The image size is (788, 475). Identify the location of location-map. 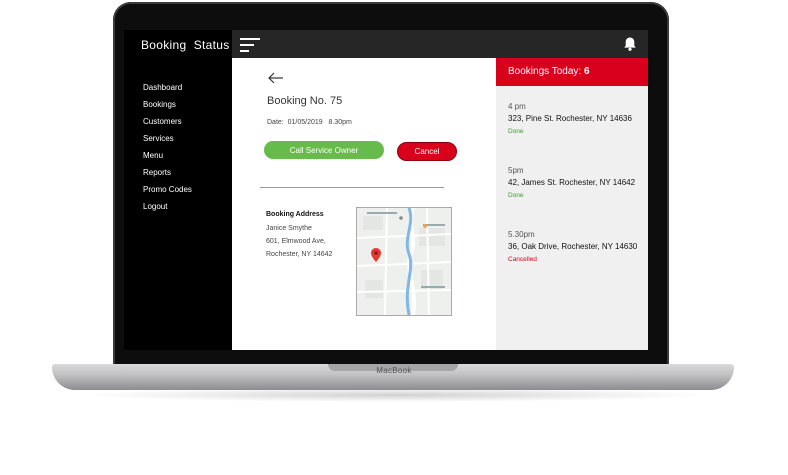
(404, 261).